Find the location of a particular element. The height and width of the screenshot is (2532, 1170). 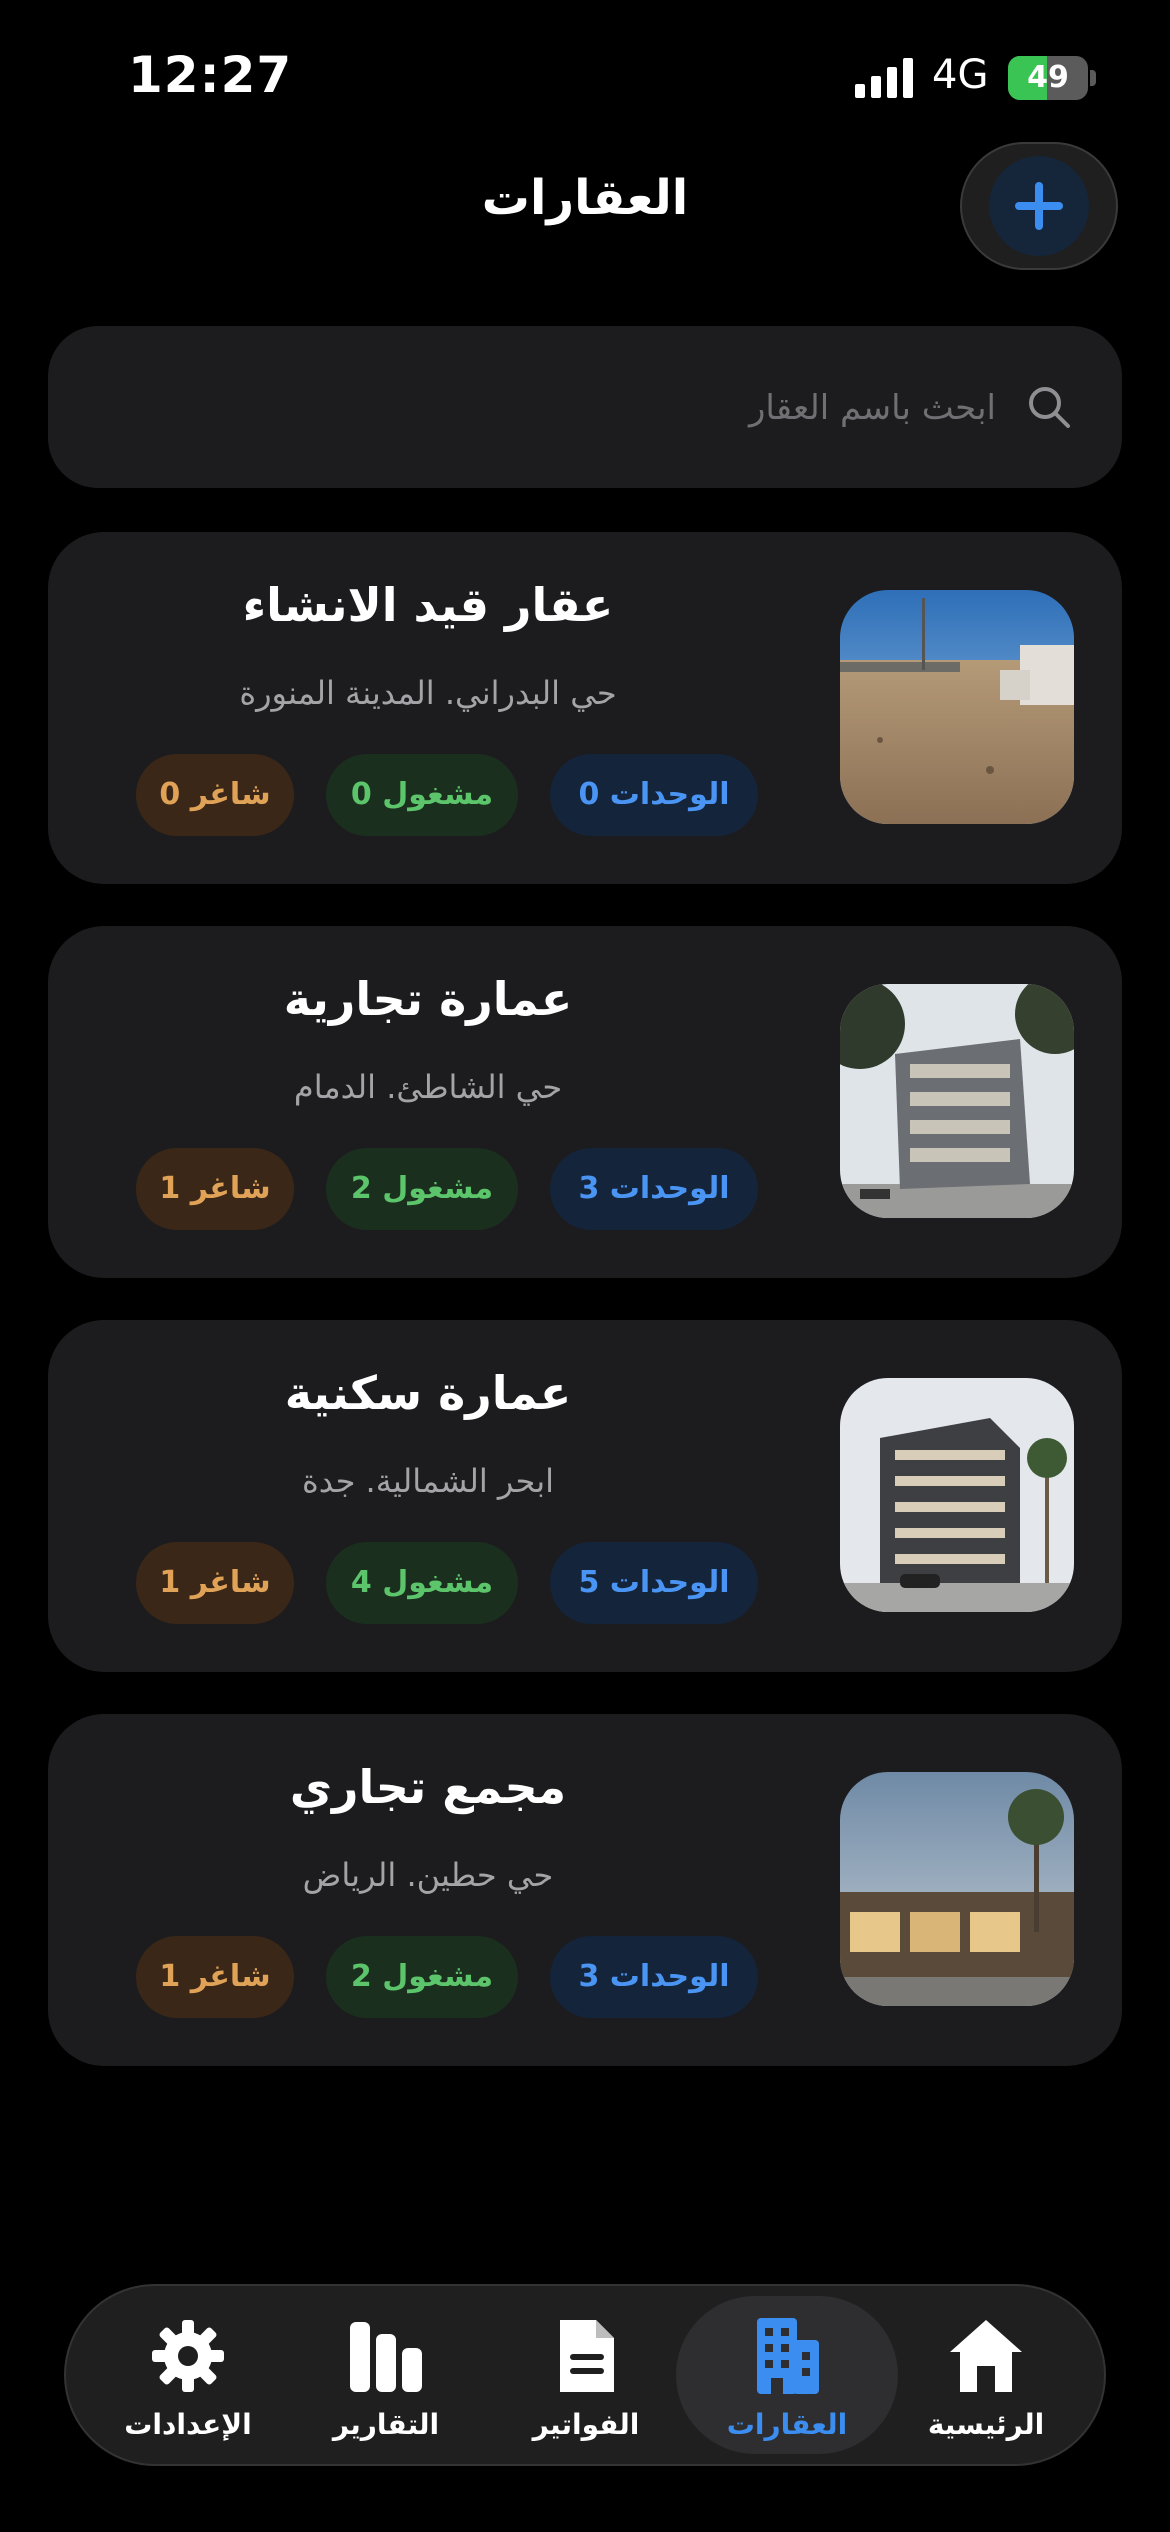

property-location: حي حطين. الرياض is located at coordinates (428, 1875).